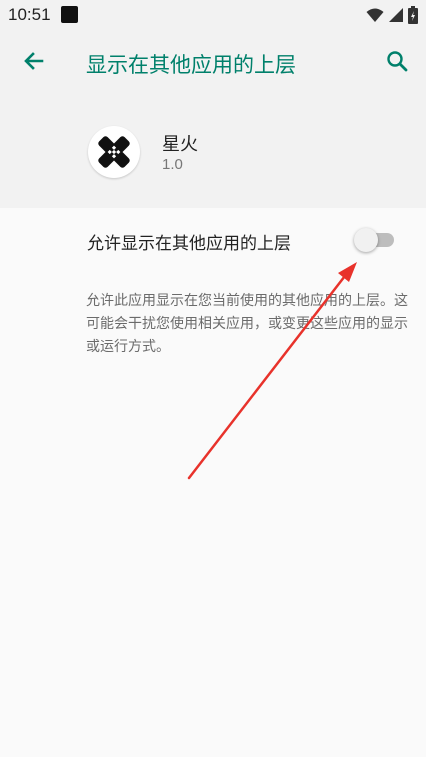 This screenshot has height=757, width=426. Describe the element at coordinates (180, 144) in the screenshot. I see `app-name: 星火` at that location.